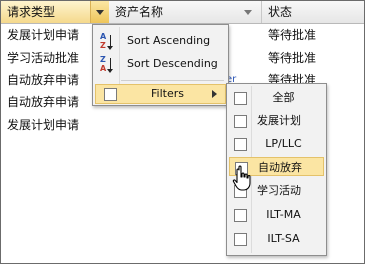 Image resolution: width=365 pixels, height=264 pixels. What do you see at coordinates (99, 12) in the screenshot?
I see `column-menu-trigger-chevron-down-icon` at bounding box center [99, 12].